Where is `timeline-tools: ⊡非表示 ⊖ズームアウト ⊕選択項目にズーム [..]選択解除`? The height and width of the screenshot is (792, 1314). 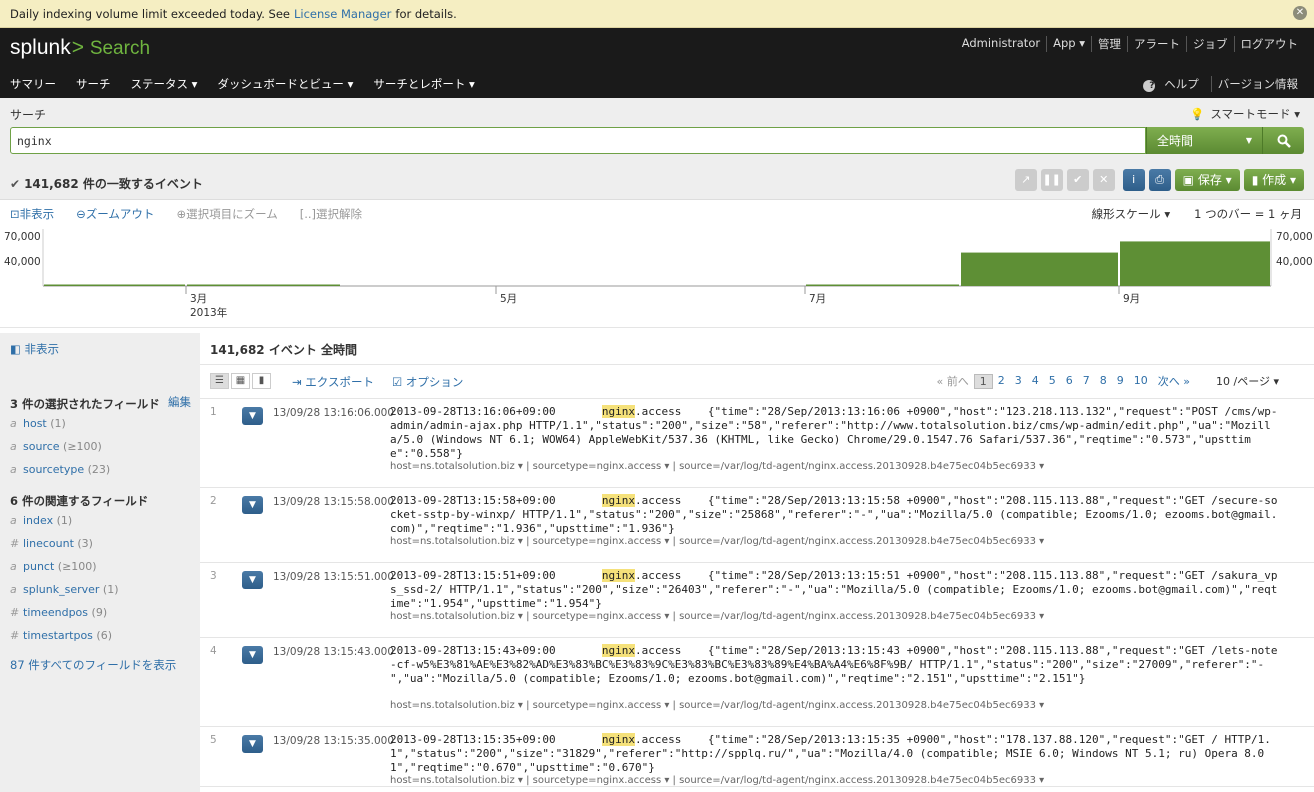 timeline-tools: ⊡非表示 ⊖ズームアウト ⊕選択項目にズーム [..]選択解除 is located at coordinates (186, 214).